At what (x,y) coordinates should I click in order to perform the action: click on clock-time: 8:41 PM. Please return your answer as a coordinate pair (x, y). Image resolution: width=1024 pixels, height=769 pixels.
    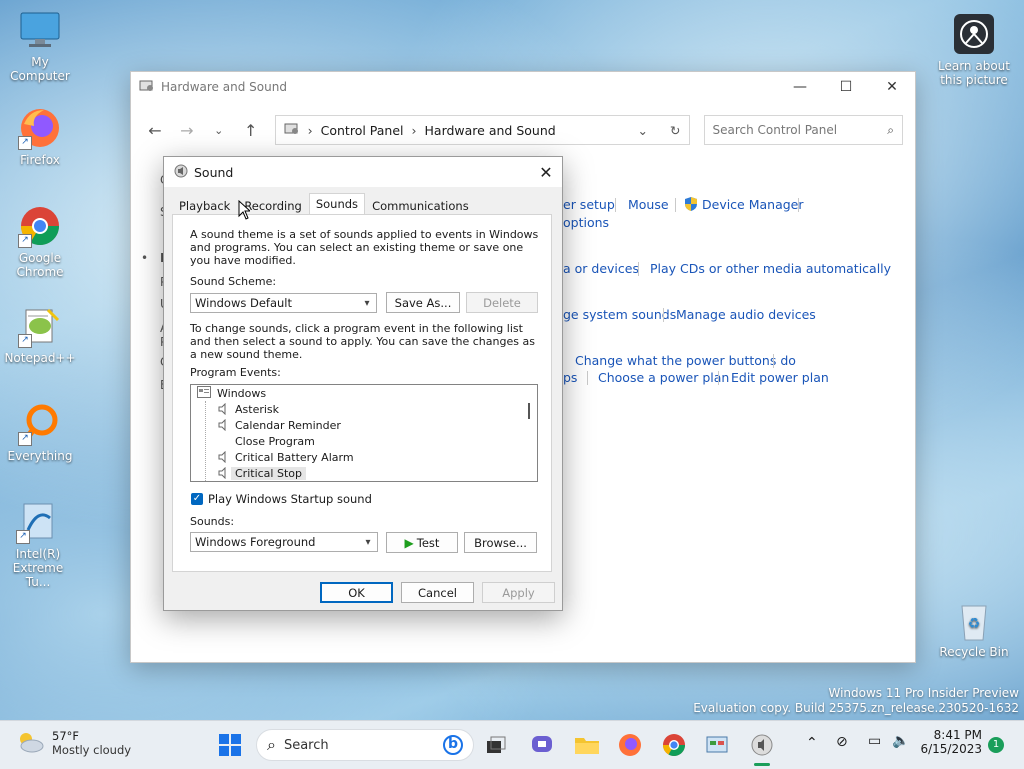
    Looking at the image, I should click on (957, 735).